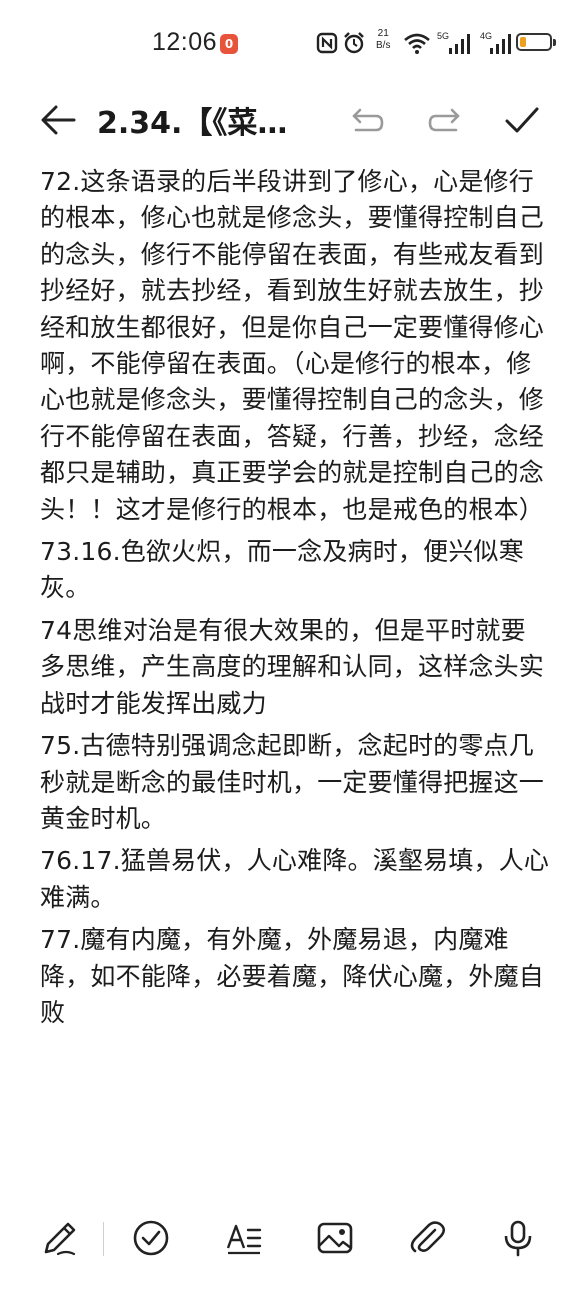 The width and height of the screenshot is (580, 1289). What do you see at coordinates (417, 43) in the screenshot?
I see `wifi-icon` at bounding box center [417, 43].